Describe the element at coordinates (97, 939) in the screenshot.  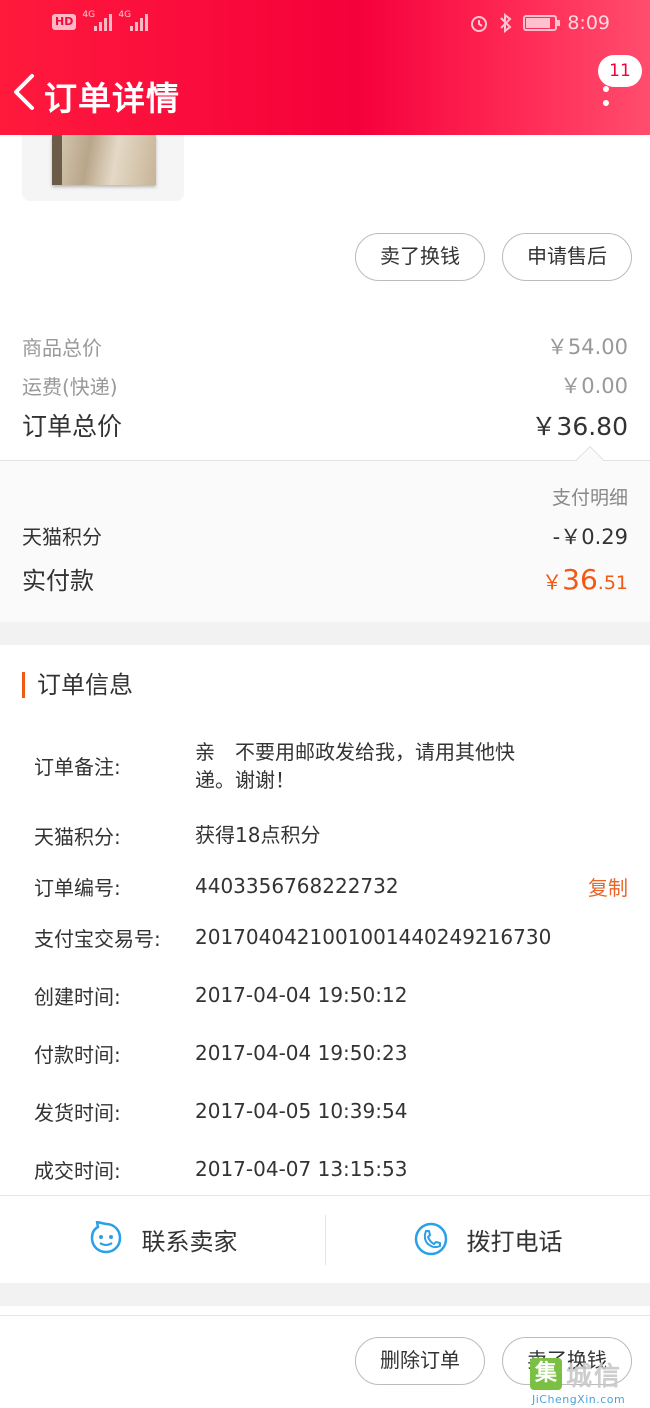
I see `info-key: 支付宝交易号:` at that location.